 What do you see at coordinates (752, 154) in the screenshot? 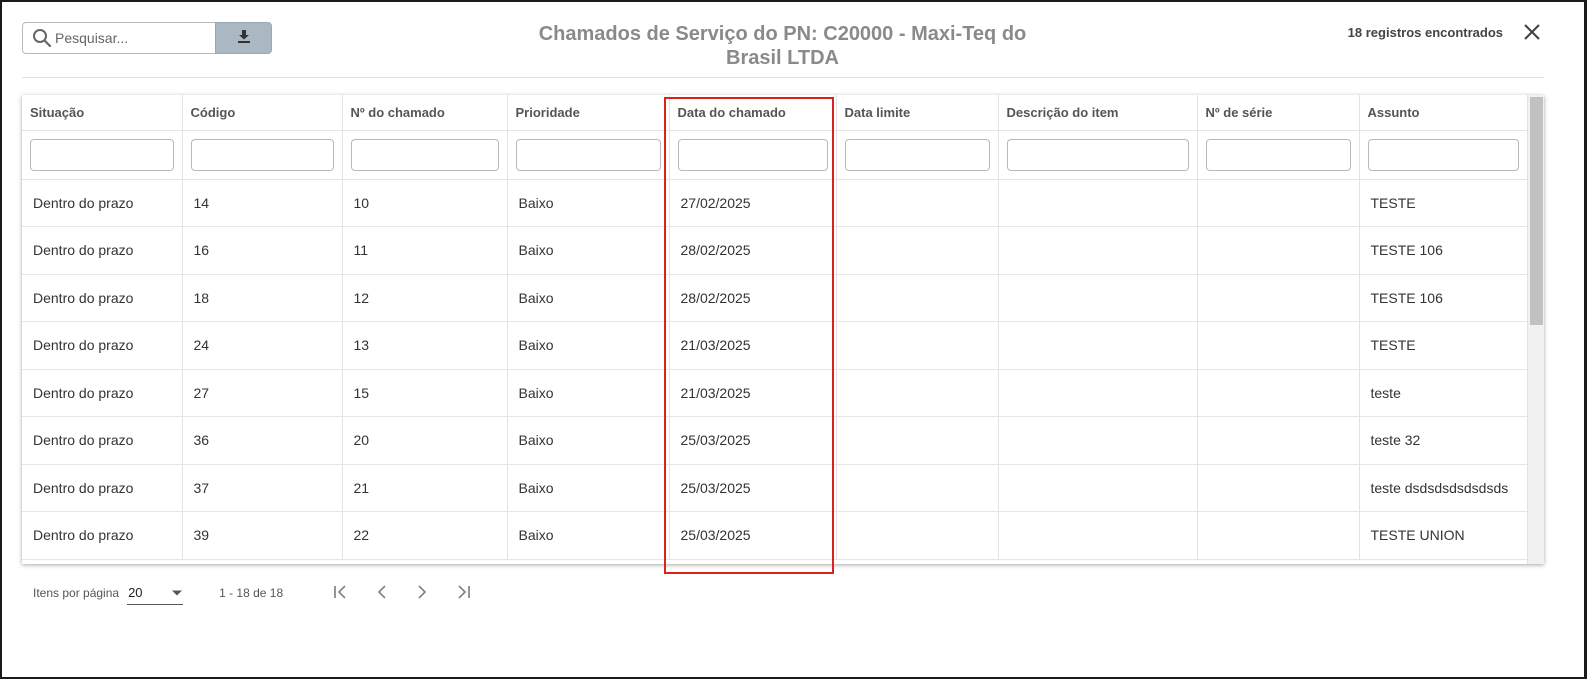
I see `filter-input-data-chamado` at bounding box center [752, 154].